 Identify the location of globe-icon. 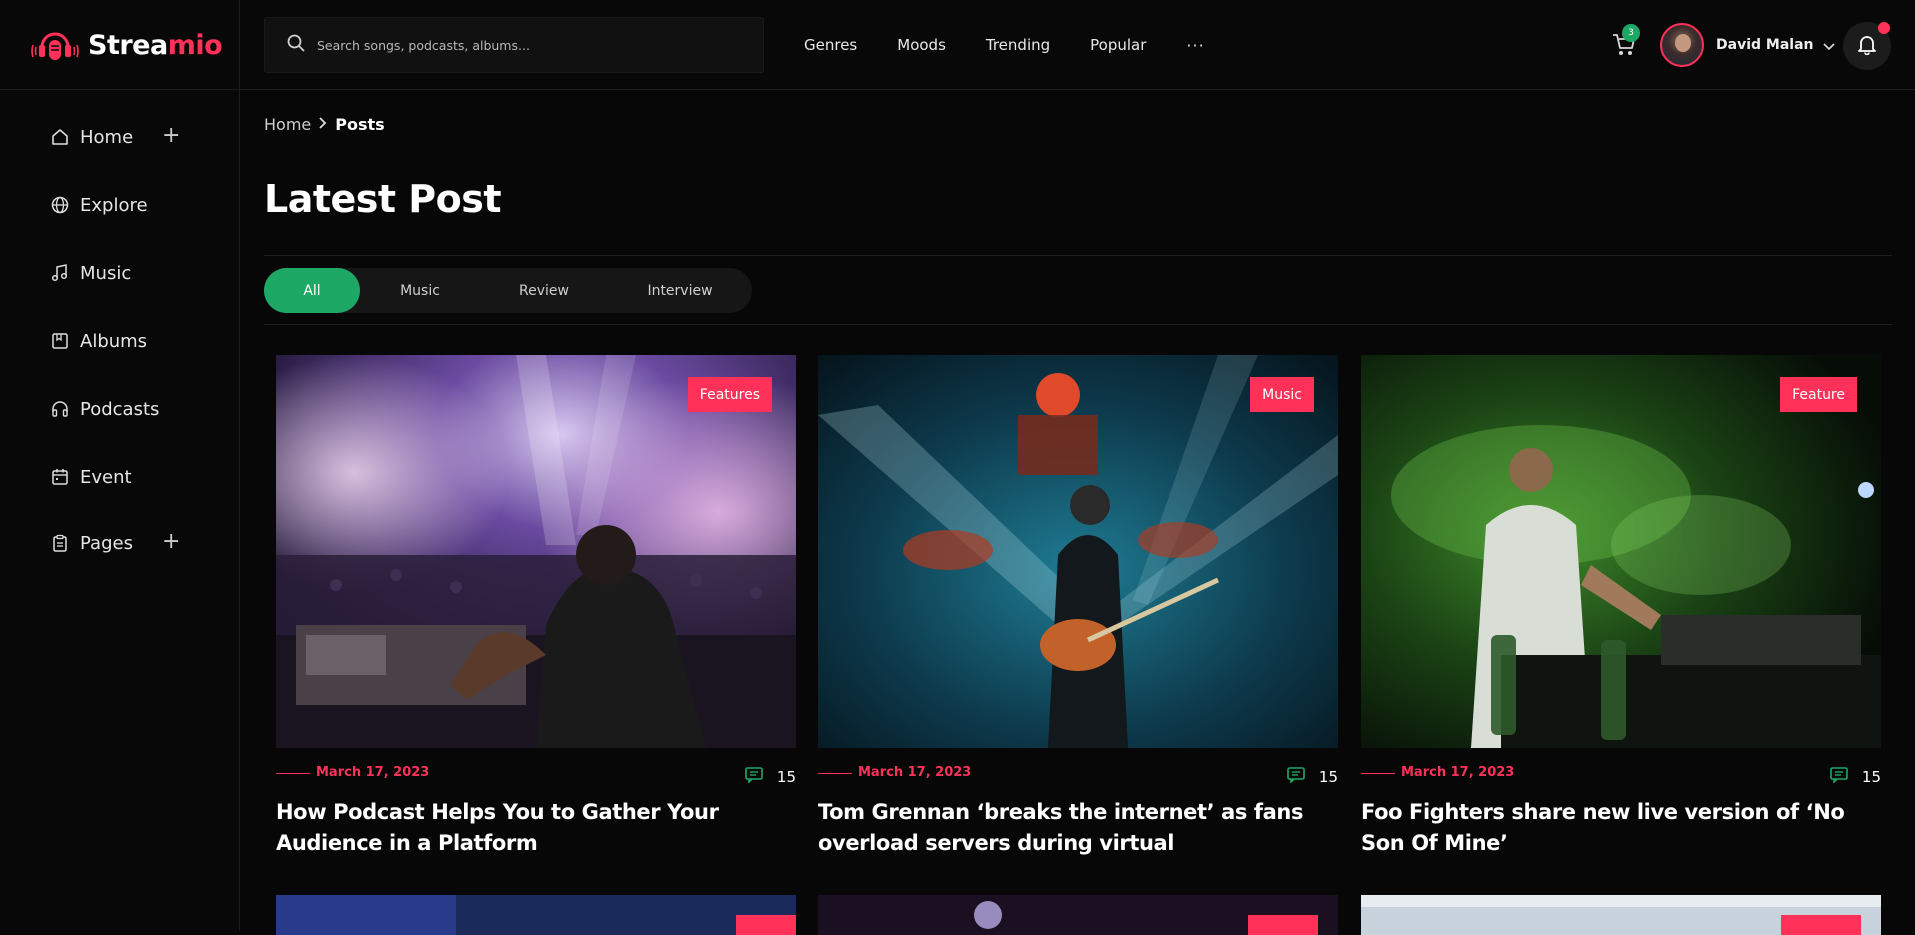
(60, 205).